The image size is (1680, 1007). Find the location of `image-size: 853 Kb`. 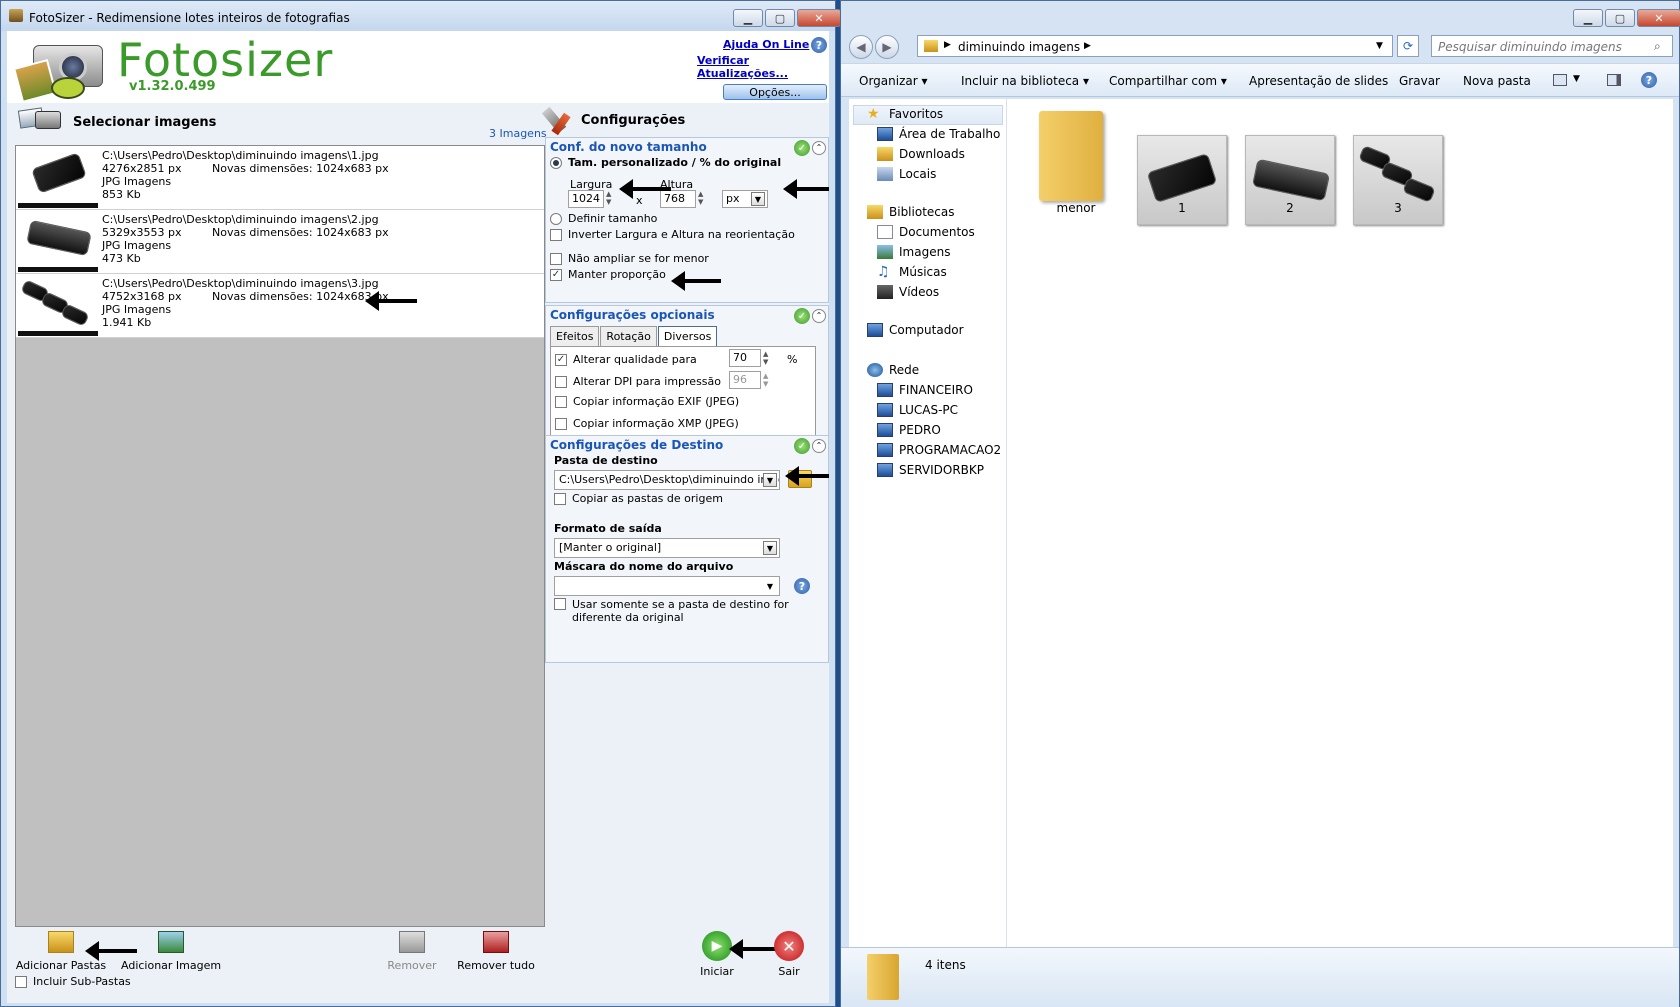

image-size: 853 Kb is located at coordinates (121, 194).